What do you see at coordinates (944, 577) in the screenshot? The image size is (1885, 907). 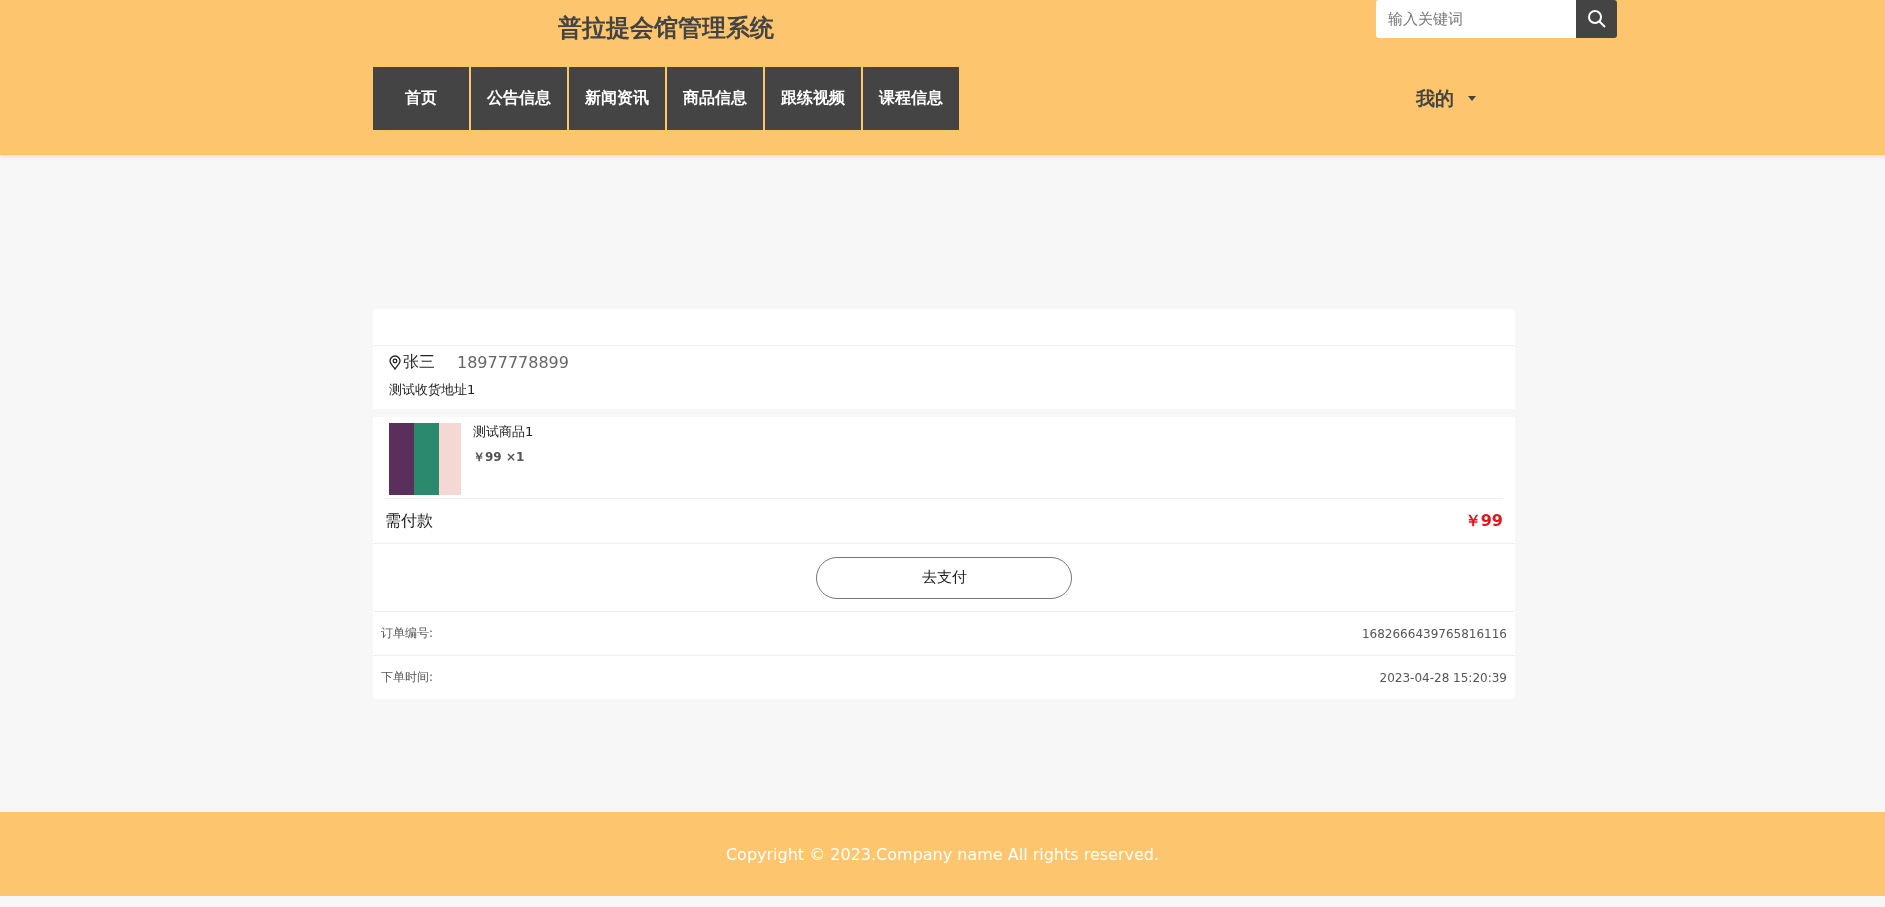 I see `pay-button: 去支付` at bounding box center [944, 577].